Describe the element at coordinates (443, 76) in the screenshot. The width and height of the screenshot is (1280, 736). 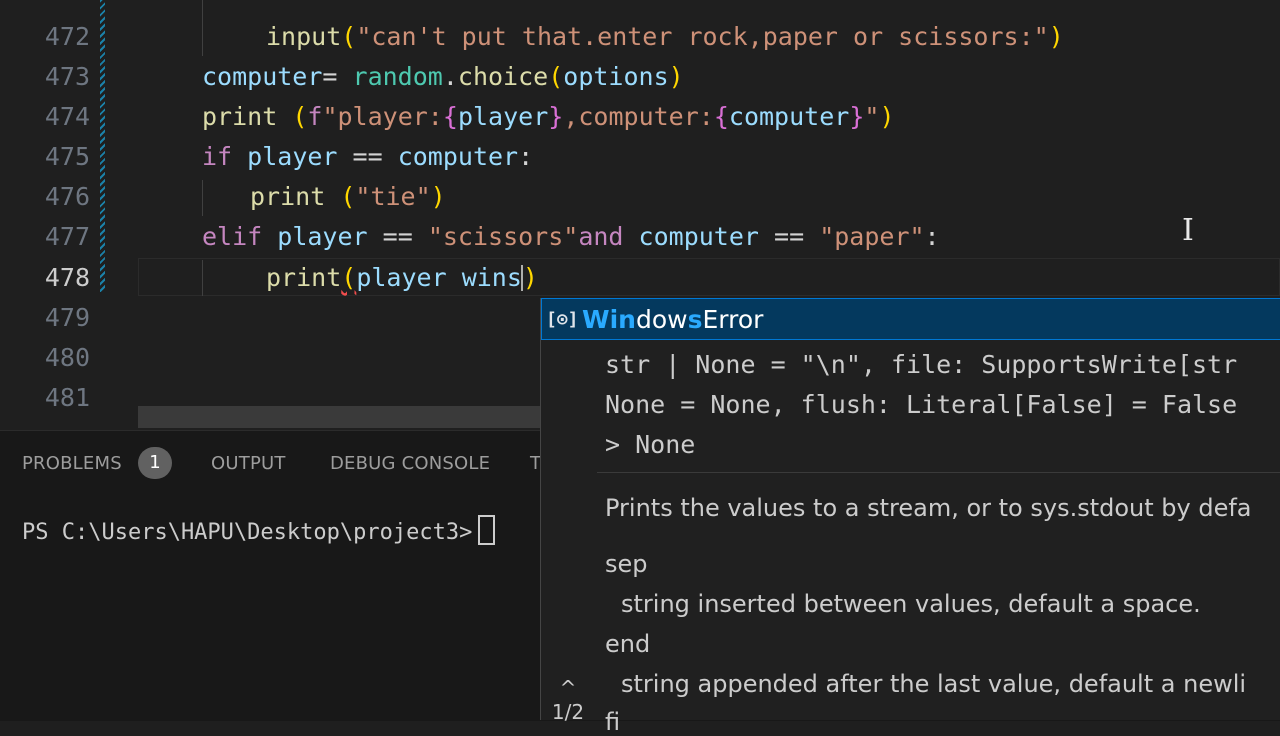
I see `code-text: computer= random.choice(options)` at that location.